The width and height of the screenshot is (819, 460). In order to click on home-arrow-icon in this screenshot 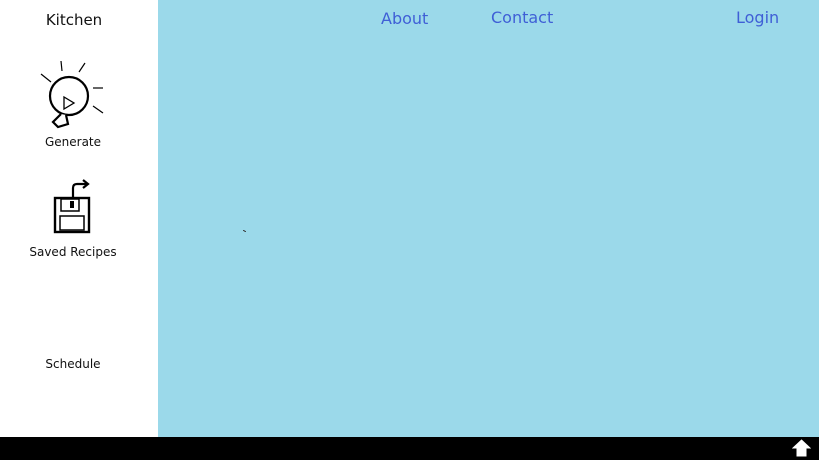, I will do `click(801, 448)`.